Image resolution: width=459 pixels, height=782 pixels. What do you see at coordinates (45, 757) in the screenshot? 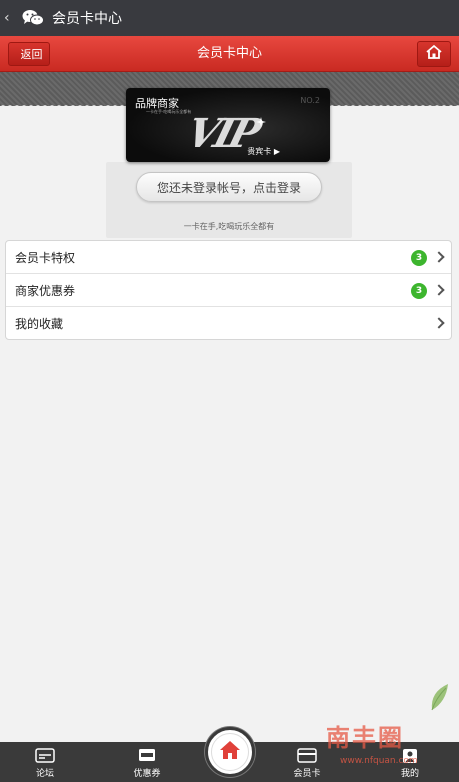
I see `forum-icon` at bounding box center [45, 757].